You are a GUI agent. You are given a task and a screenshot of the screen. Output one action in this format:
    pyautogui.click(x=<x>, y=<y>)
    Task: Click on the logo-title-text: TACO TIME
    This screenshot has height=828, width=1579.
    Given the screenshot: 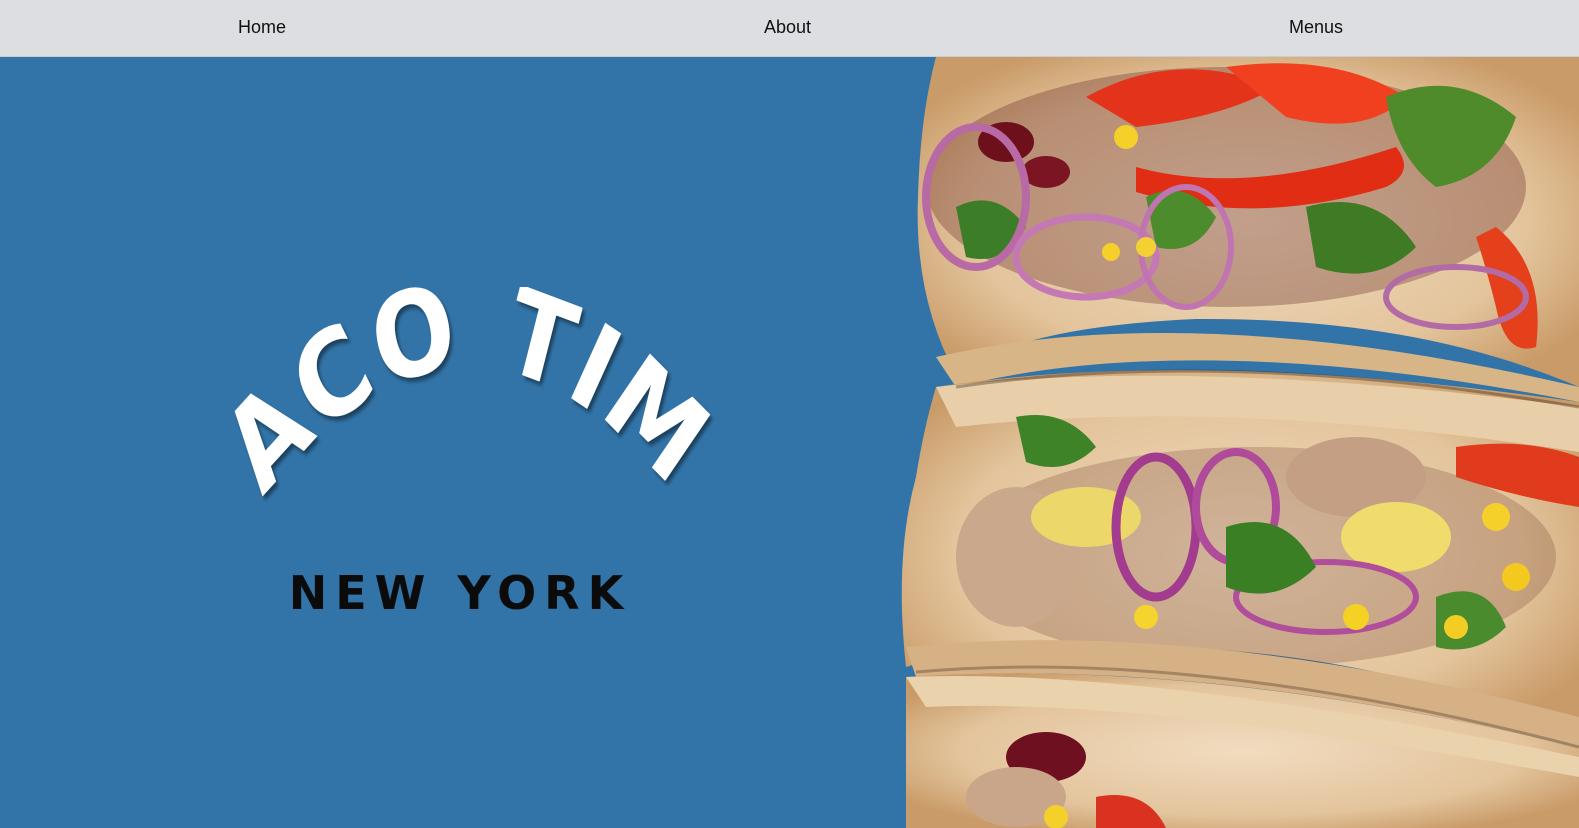 What is the action you would take?
    pyautogui.click(x=456, y=402)
    